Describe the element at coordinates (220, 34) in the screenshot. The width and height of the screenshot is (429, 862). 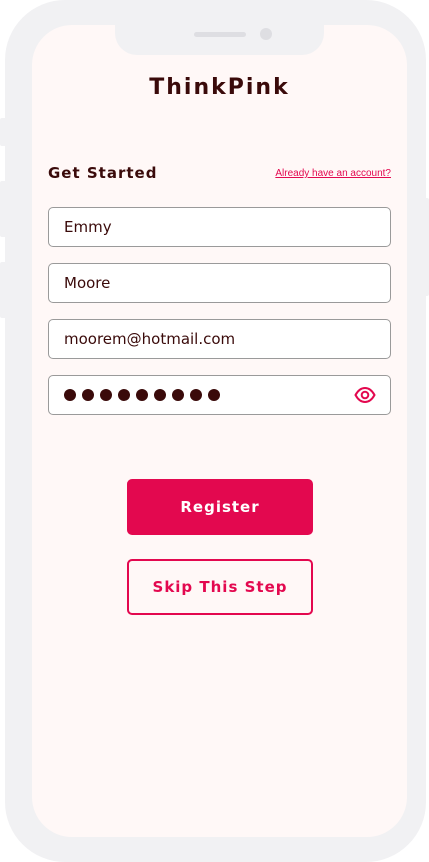
I see `speaker-grille` at that location.